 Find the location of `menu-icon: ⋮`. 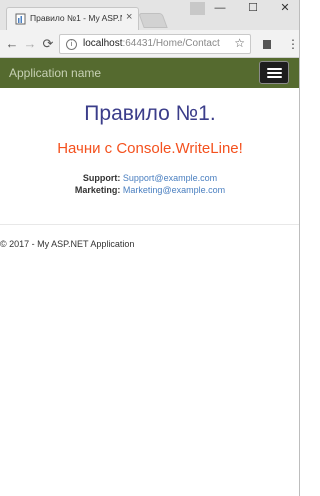

menu-icon: ⋮ is located at coordinates (293, 44).